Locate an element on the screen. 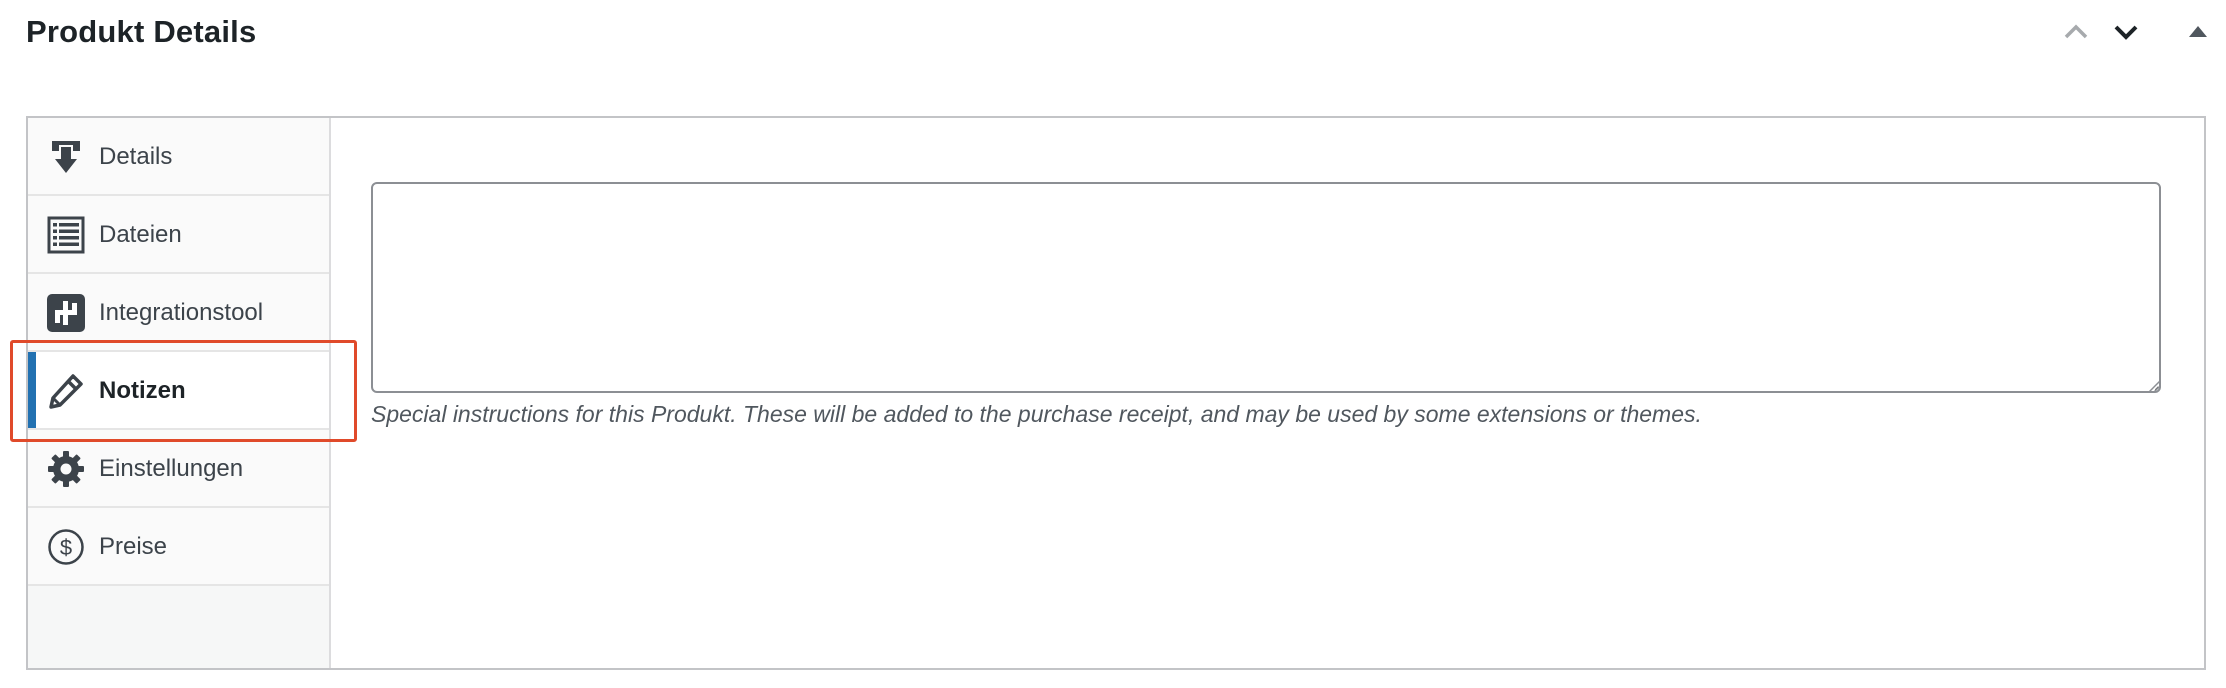  resize-handle-icon is located at coordinates (2154, 386).